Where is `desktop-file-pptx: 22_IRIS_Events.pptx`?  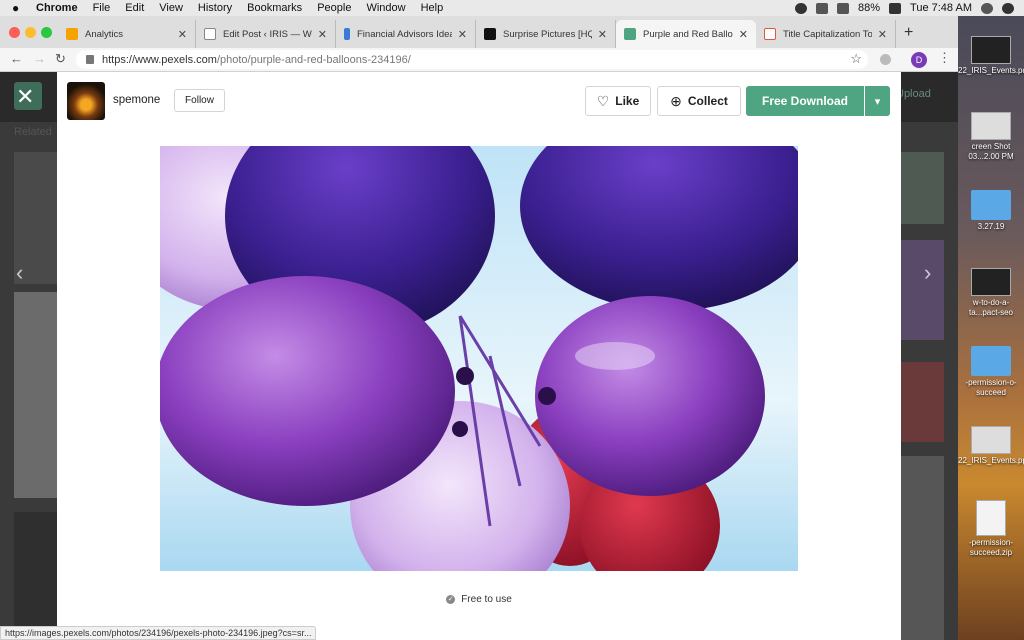 desktop-file-pptx: 22_IRIS_Events.pptx is located at coordinates (991, 446).